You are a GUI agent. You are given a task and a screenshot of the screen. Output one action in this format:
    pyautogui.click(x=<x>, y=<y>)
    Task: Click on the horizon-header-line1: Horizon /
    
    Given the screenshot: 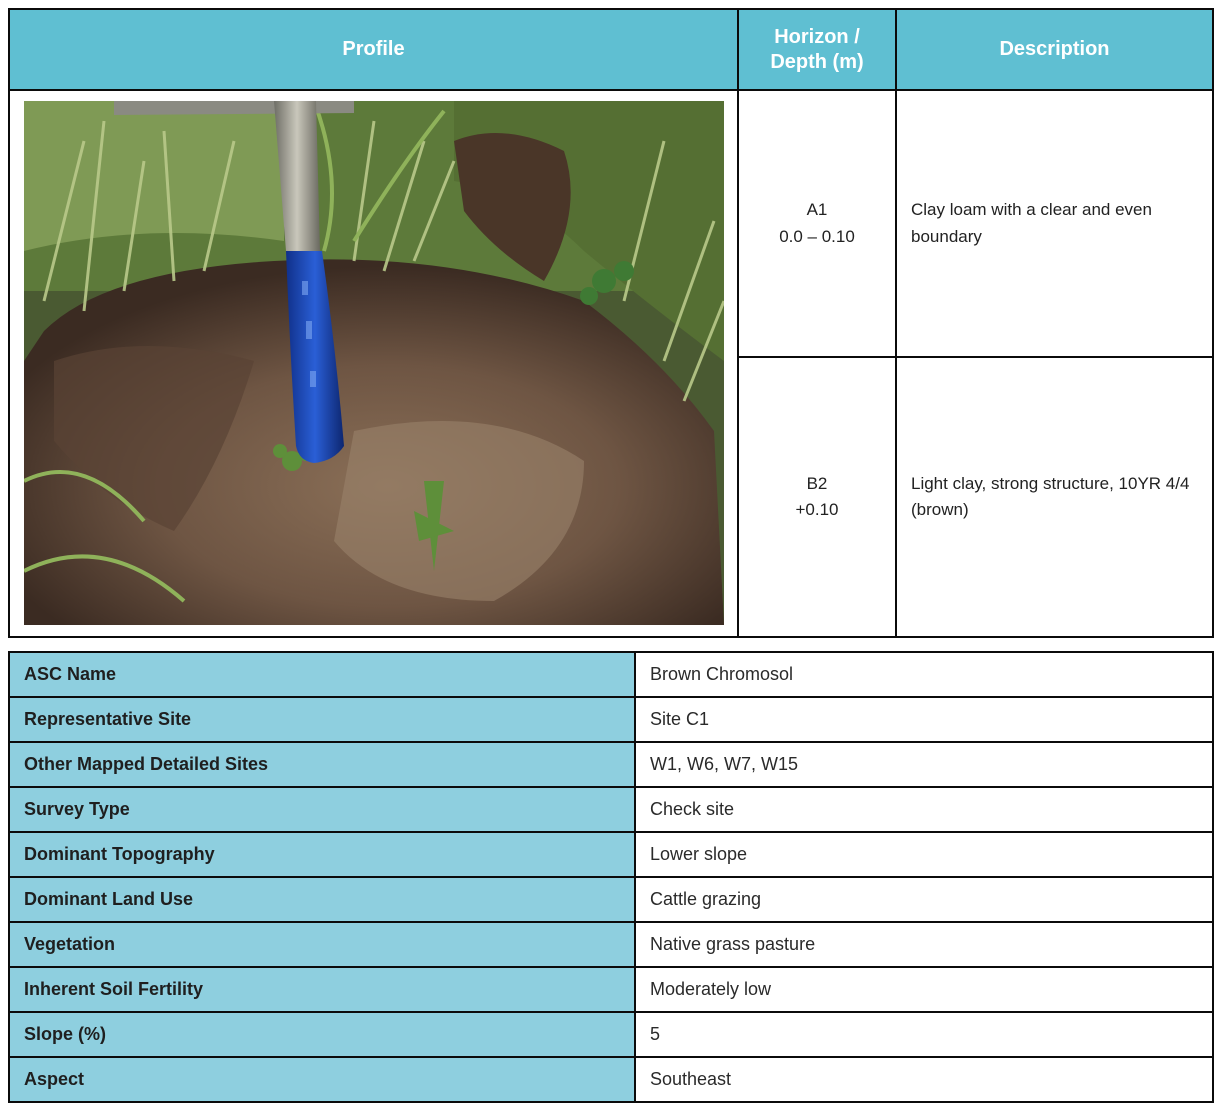 What is the action you would take?
    pyautogui.click(x=817, y=36)
    